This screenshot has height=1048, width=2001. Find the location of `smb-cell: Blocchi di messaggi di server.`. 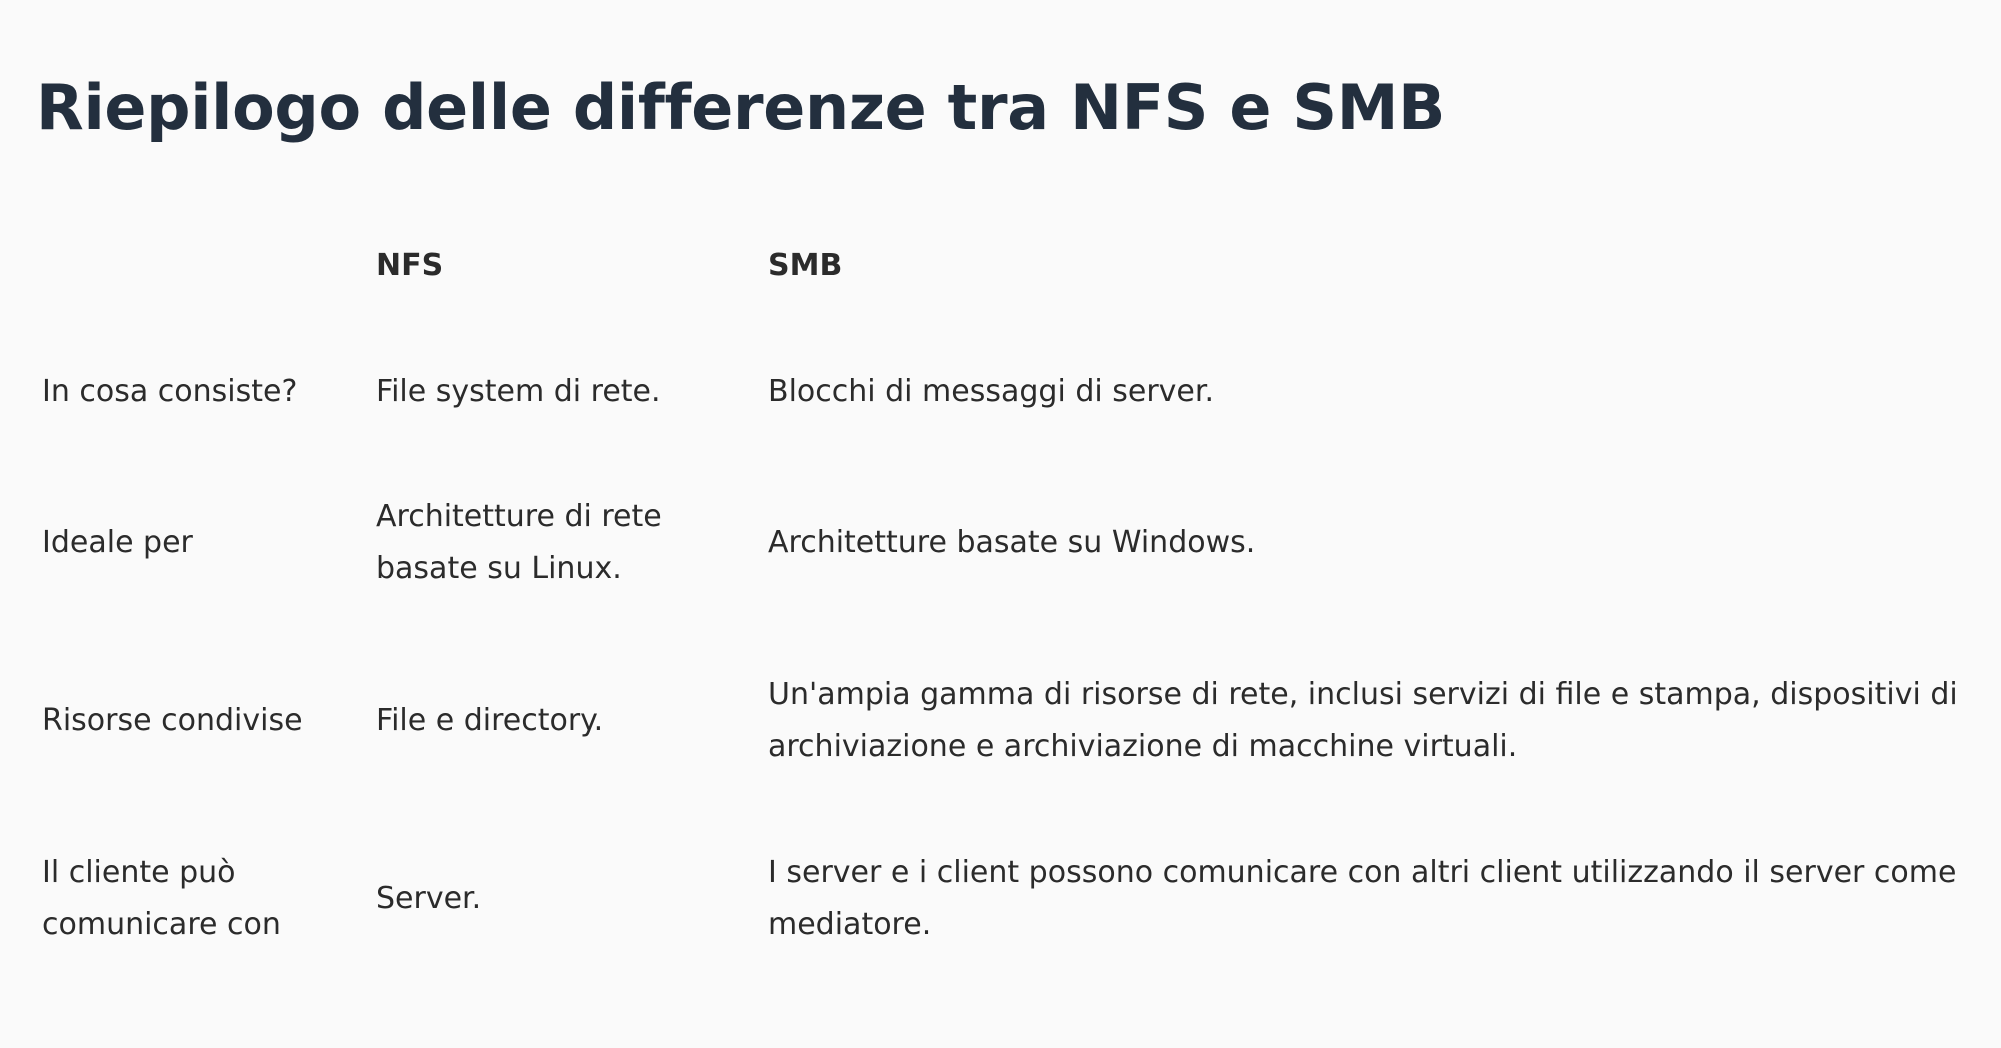

smb-cell: Blocchi di messaggi di server. is located at coordinates (991, 391).